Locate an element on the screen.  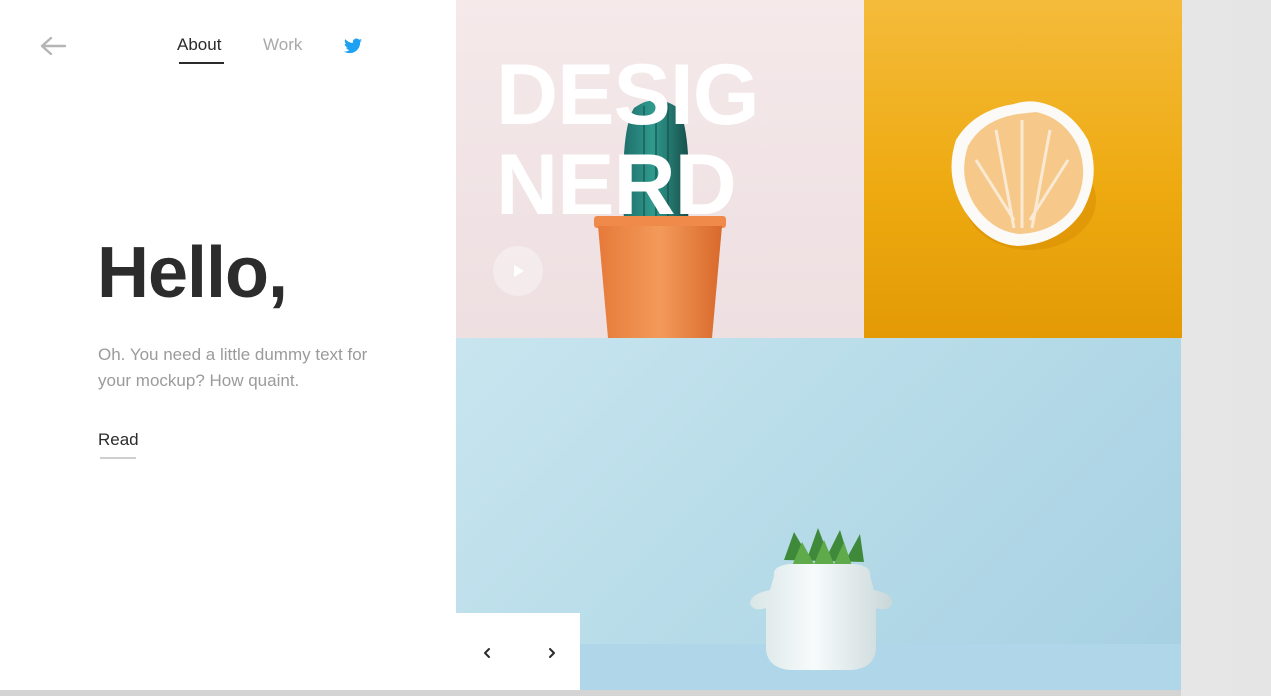
arrow-left-icon is located at coordinates (53, 46).